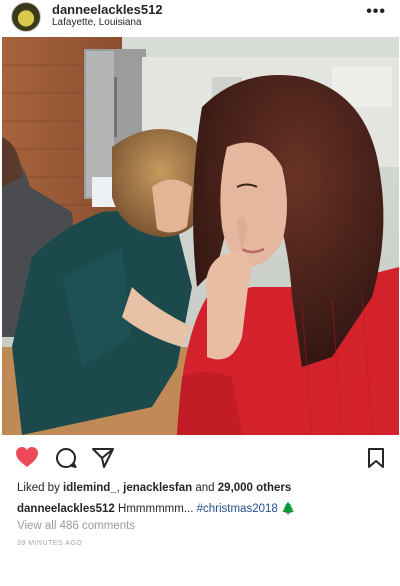 The width and height of the screenshot is (400, 586). I want to click on post-location: Lafayette, Louisiana, so click(97, 22).